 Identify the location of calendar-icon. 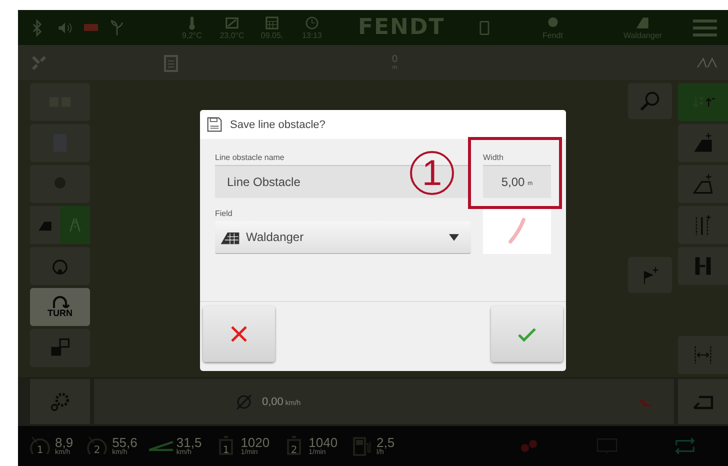
(272, 23).